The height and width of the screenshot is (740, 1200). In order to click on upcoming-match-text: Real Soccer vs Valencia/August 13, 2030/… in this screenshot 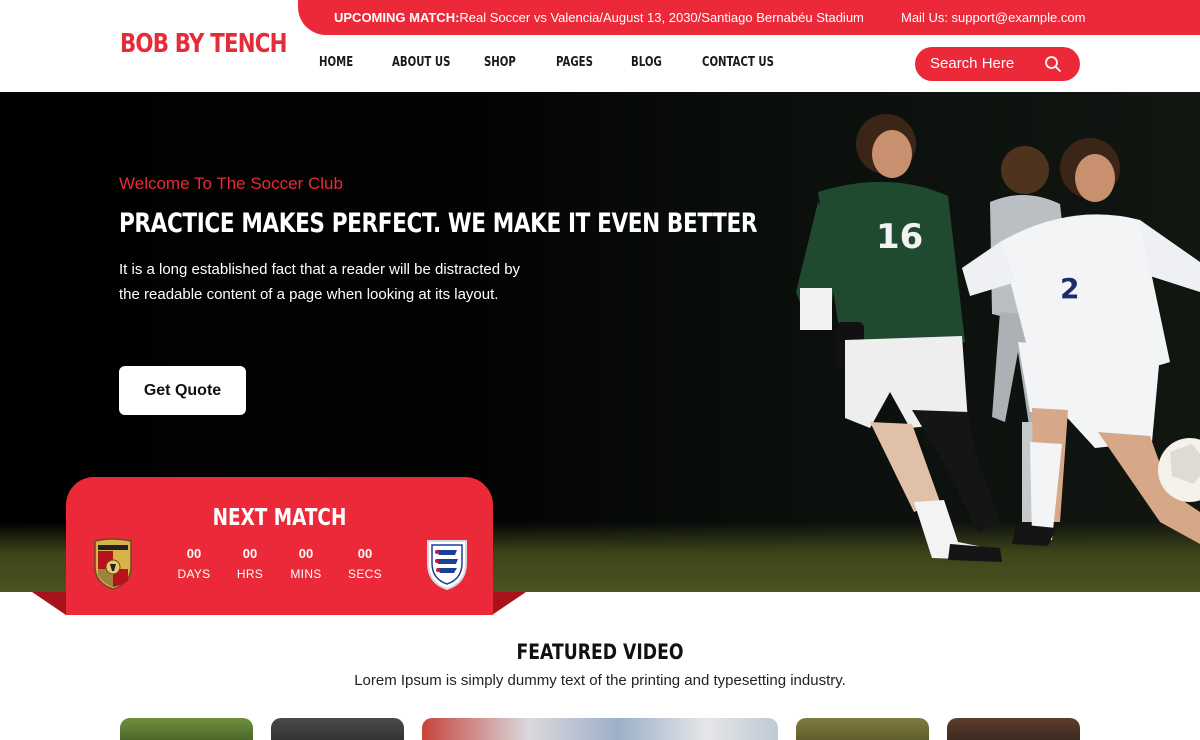, I will do `click(661, 17)`.